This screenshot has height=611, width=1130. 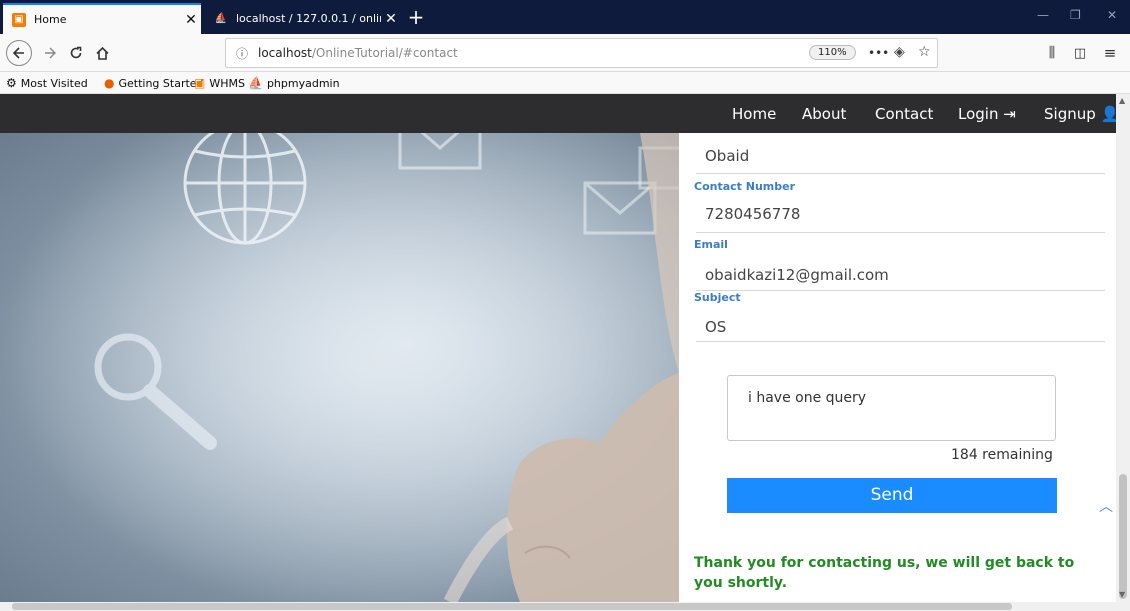 I want to click on horizontal-scroll-thumb, so click(x=512, y=606).